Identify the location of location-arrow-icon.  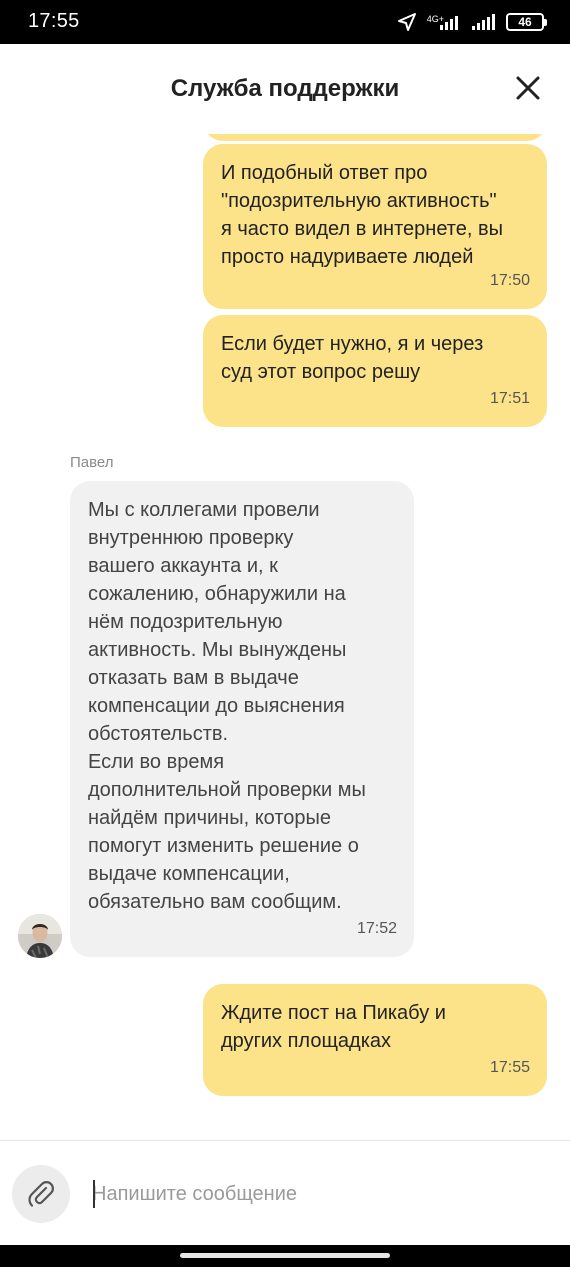
(407, 22).